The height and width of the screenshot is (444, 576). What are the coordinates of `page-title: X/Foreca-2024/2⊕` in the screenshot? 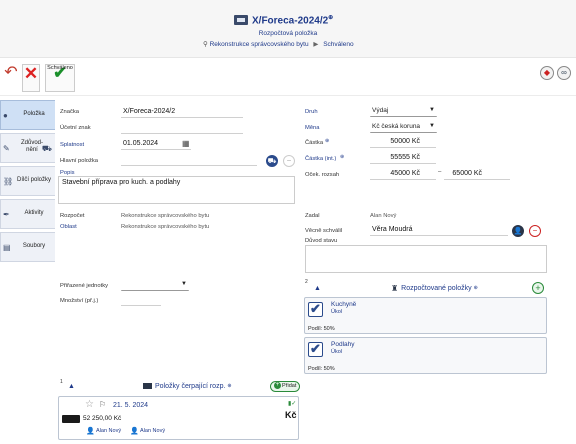 It's located at (292, 20).